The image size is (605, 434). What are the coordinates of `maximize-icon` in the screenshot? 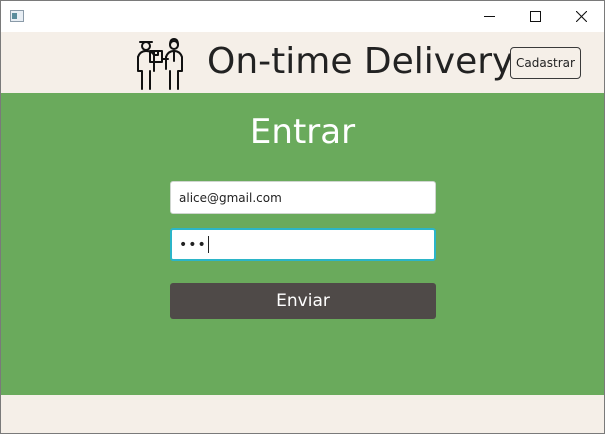 It's located at (535, 16).